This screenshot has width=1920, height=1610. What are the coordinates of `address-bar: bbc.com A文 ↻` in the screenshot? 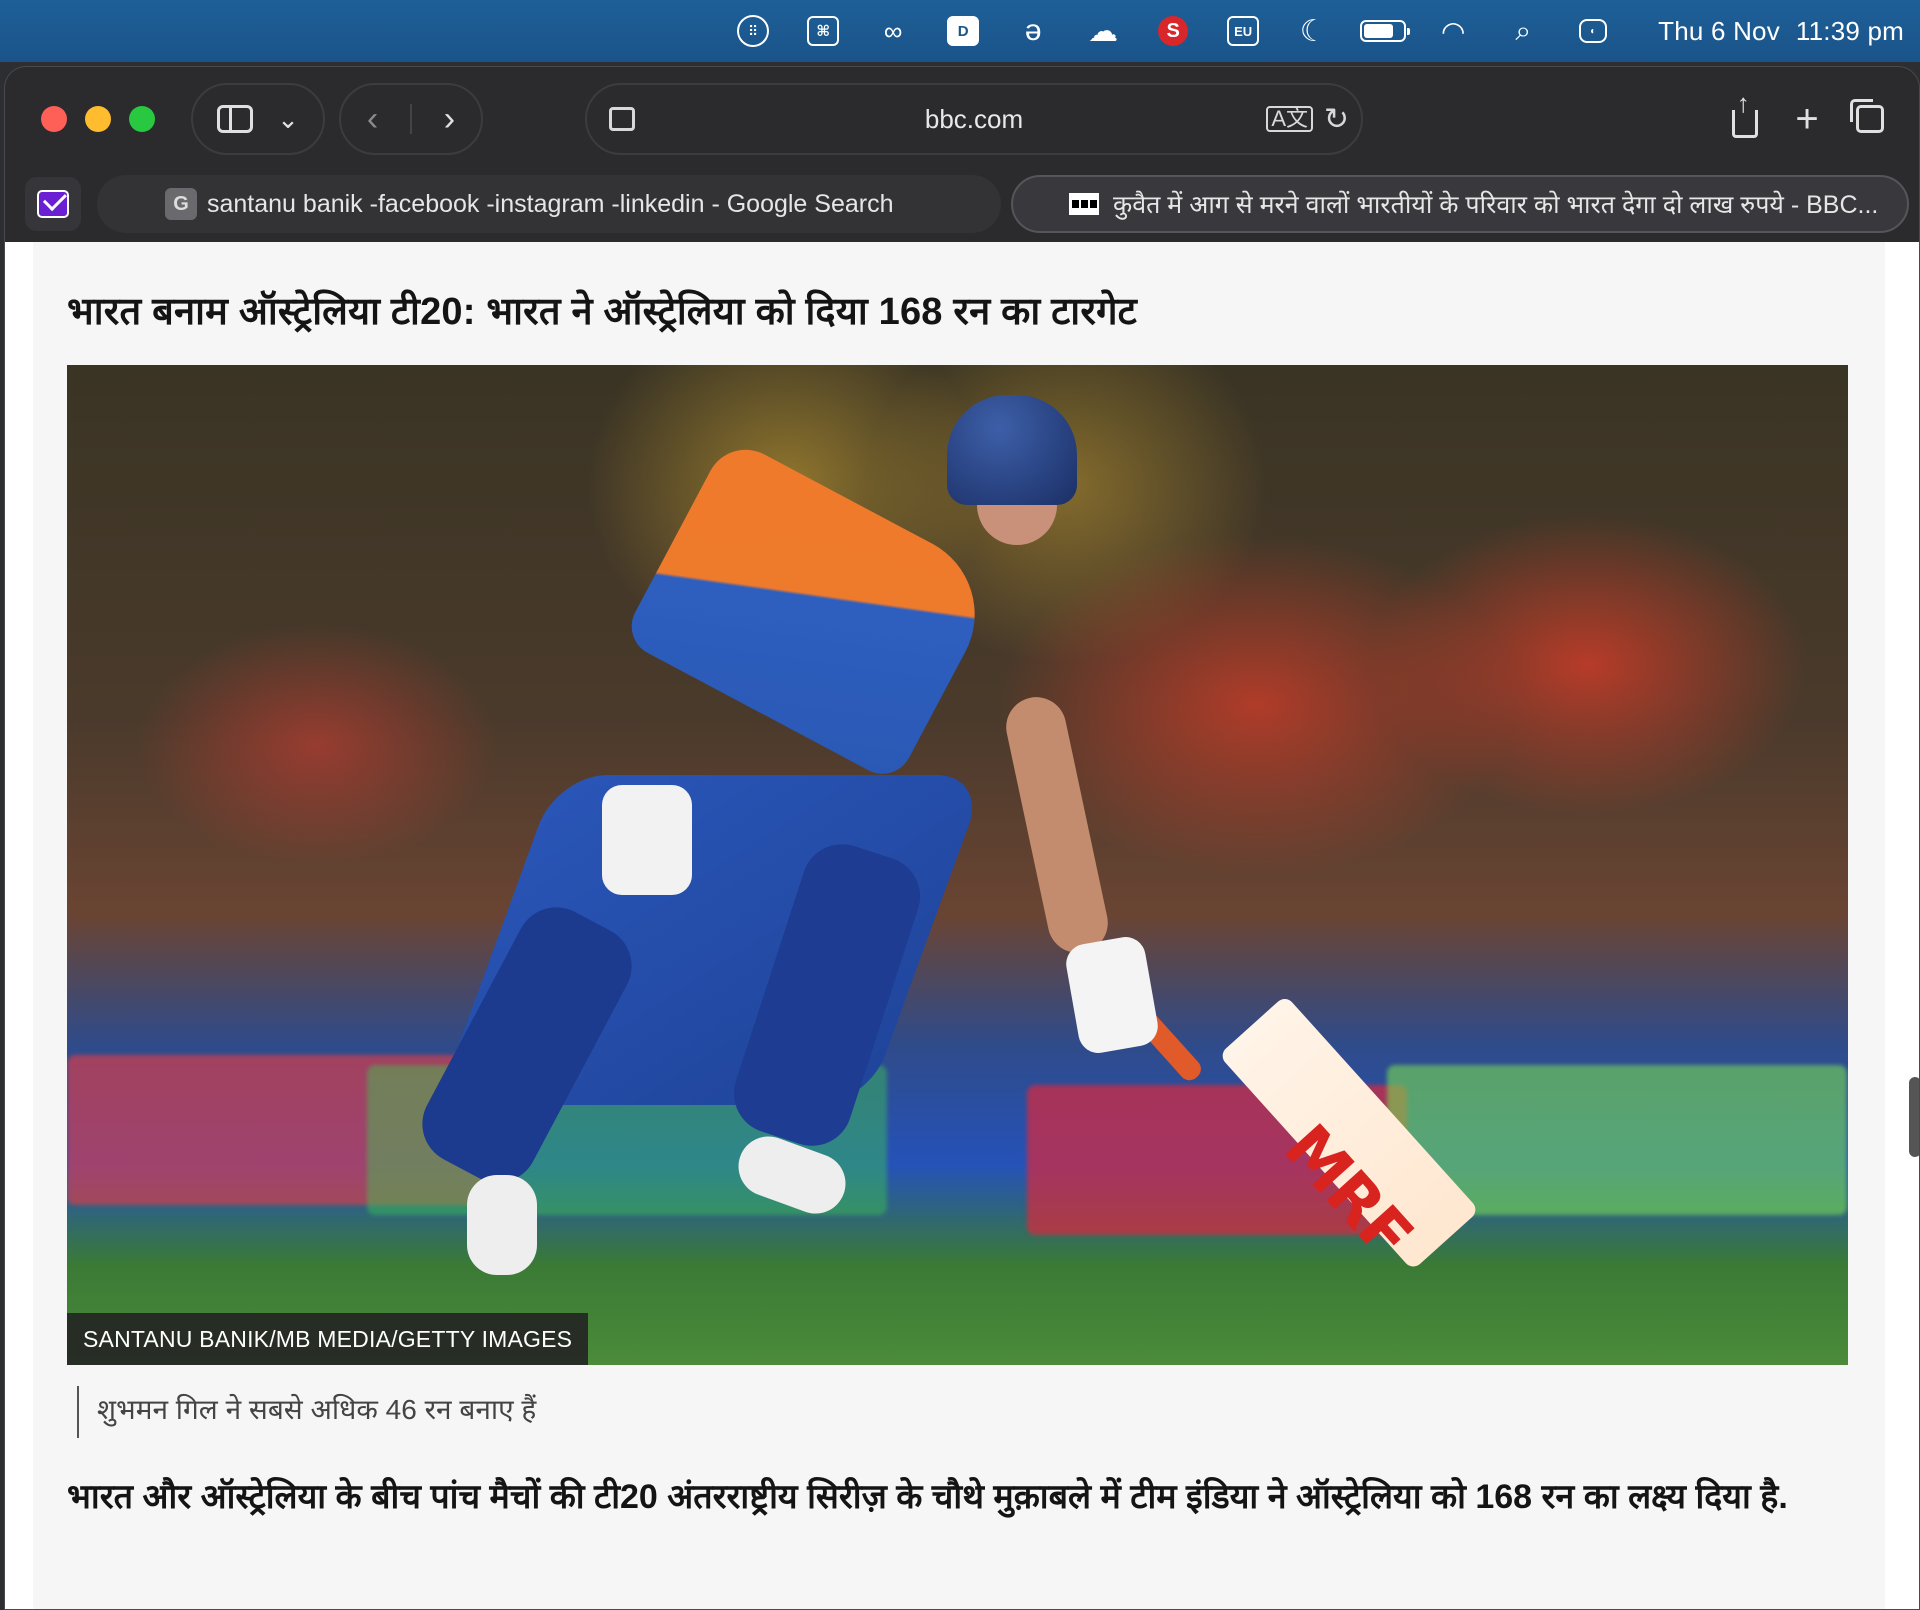 It's located at (974, 119).